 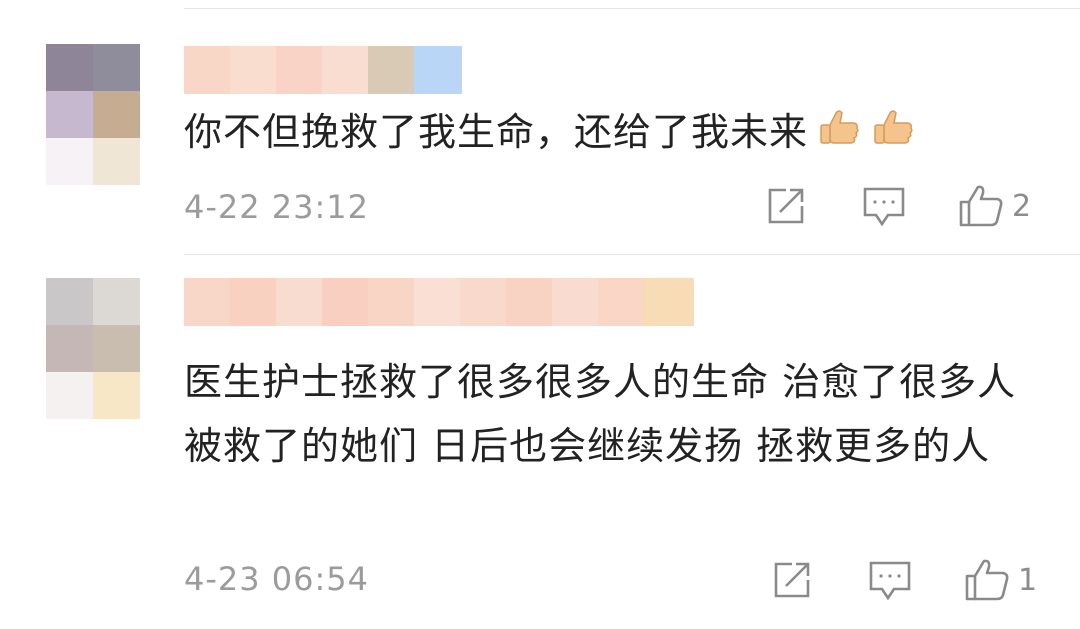 What do you see at coordinates (1028, 580) in the screenshot?
I see `like-count: 1` at bounding box center [1028, 580].